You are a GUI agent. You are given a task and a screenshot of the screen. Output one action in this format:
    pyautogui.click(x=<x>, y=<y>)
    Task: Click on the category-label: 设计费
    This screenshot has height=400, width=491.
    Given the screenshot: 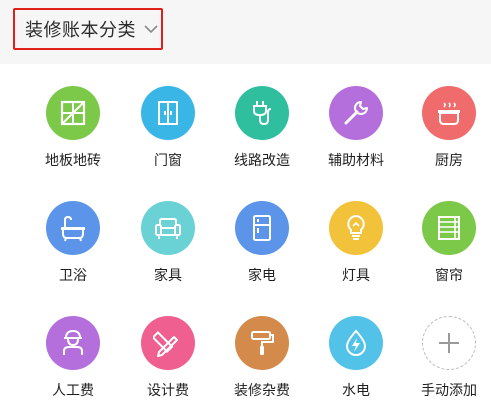 What is the action you would take?
    pyautogui.click(x=168, y=391)
    